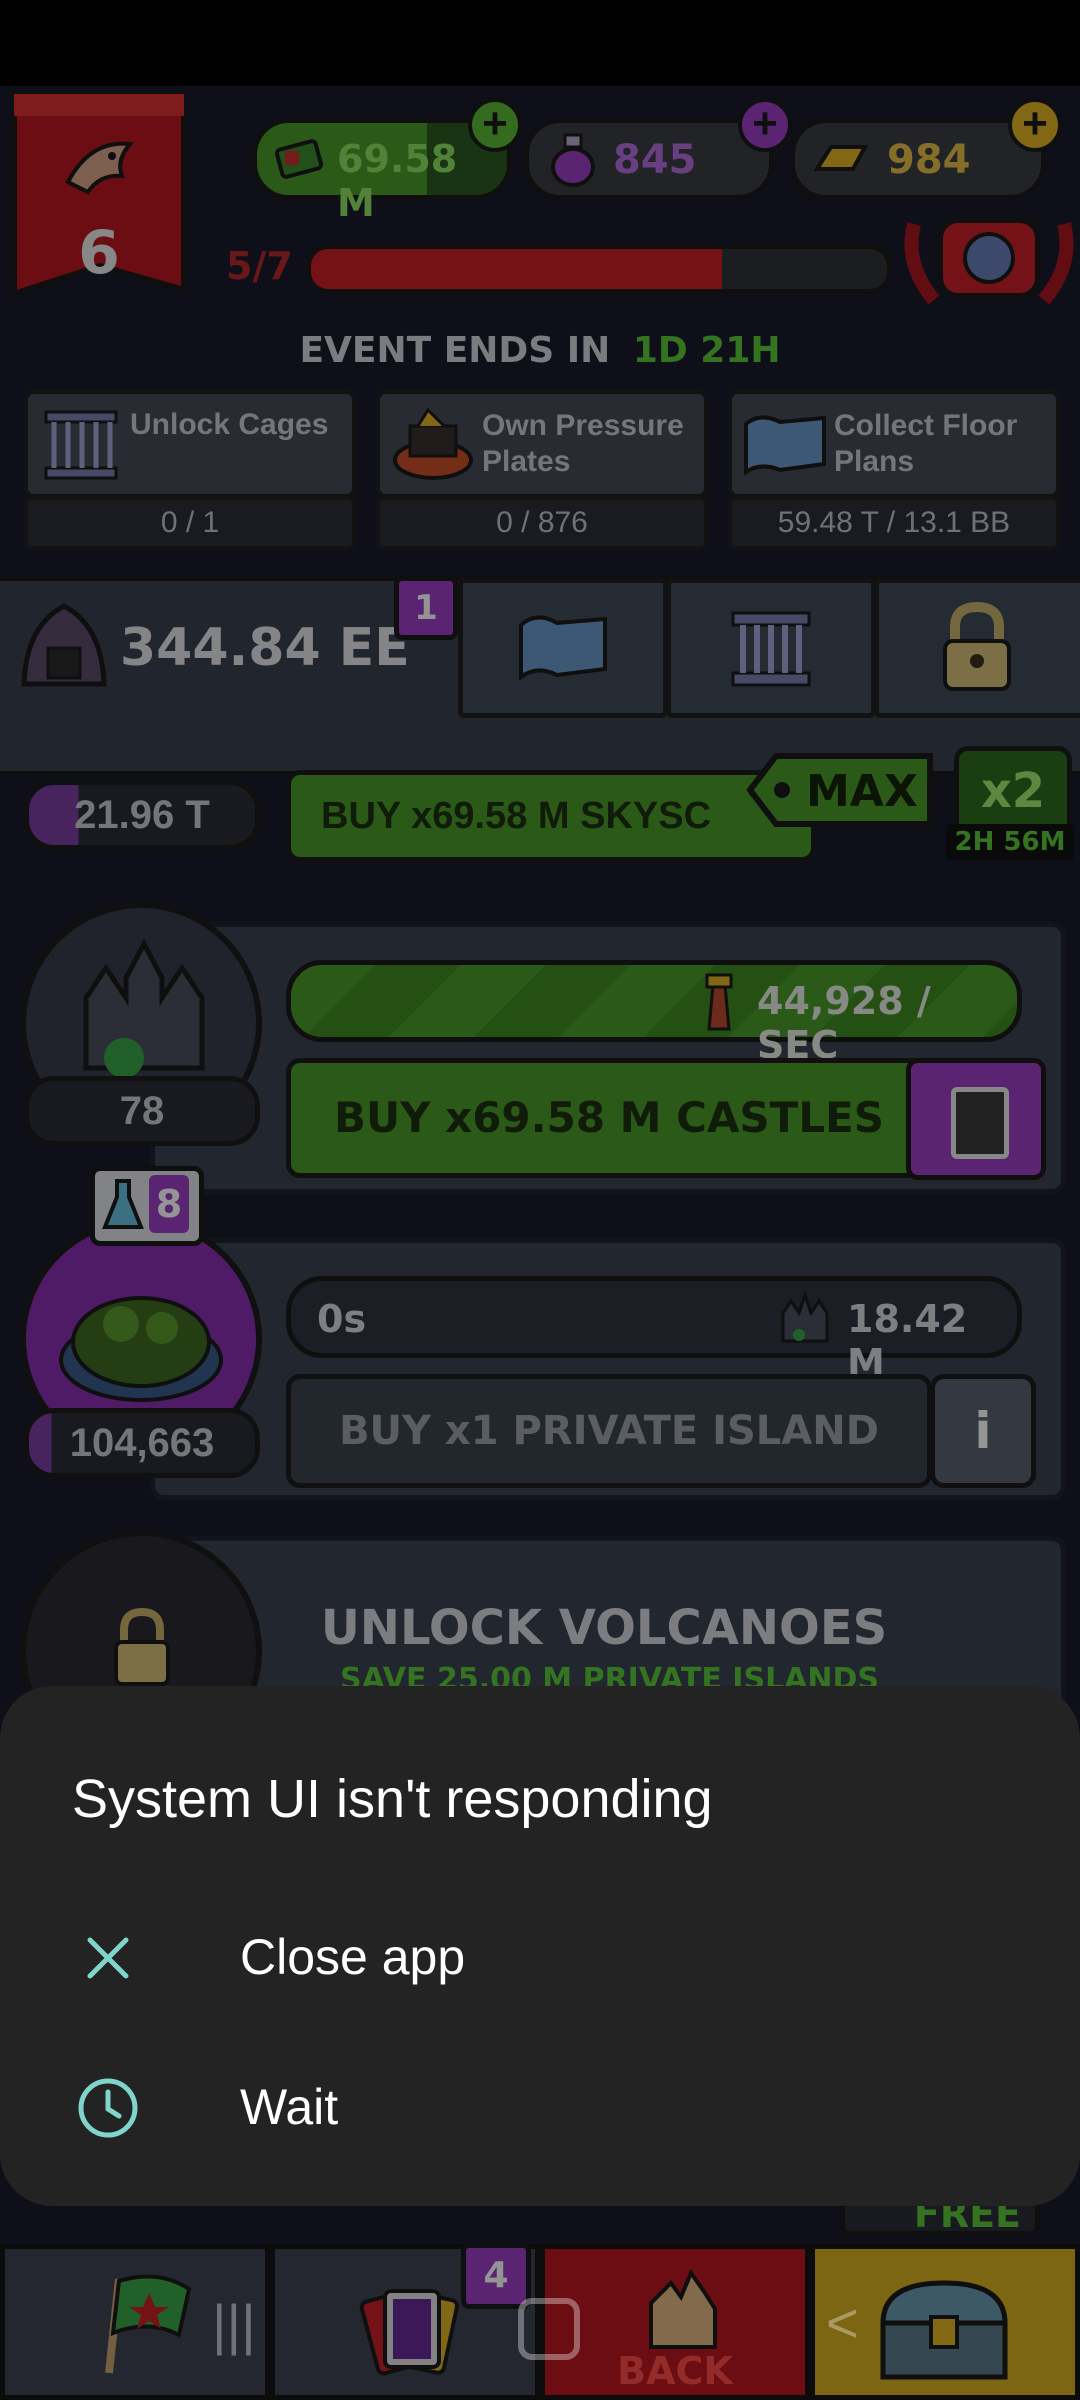 This screenshot has height=2400, width=1080. What do you see at coordinates (549, 2329) in the screenshot?
I see `home-icon` at bounding box center [549, 2329].